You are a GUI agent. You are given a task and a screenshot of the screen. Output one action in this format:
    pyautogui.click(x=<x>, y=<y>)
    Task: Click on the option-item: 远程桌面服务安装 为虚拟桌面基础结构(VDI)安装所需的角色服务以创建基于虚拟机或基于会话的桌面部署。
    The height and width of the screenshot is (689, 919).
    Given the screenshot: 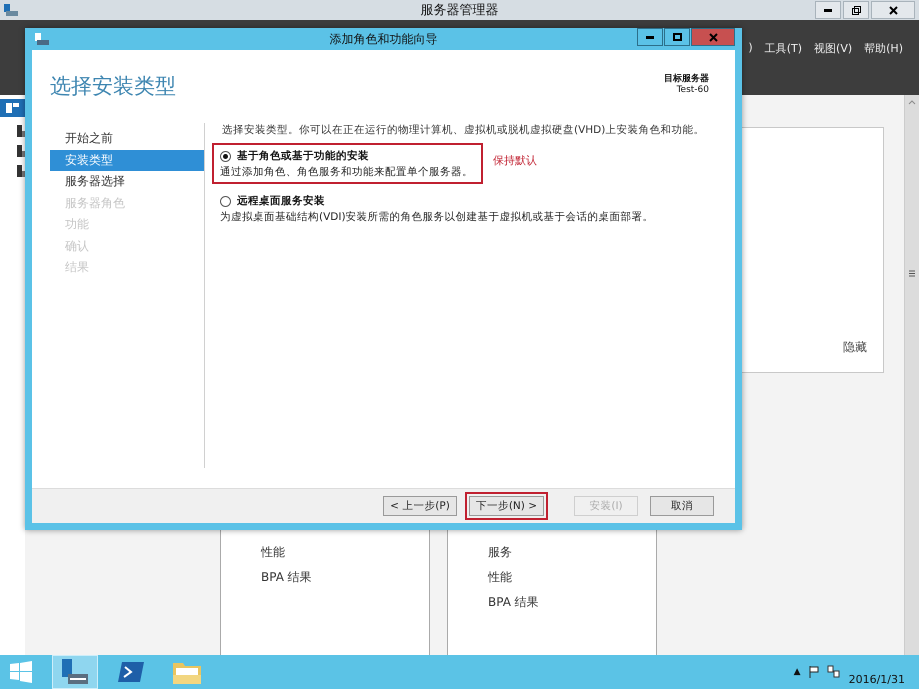 What is the action you would take?
    pyautogui.click(x=438, y=208)
    